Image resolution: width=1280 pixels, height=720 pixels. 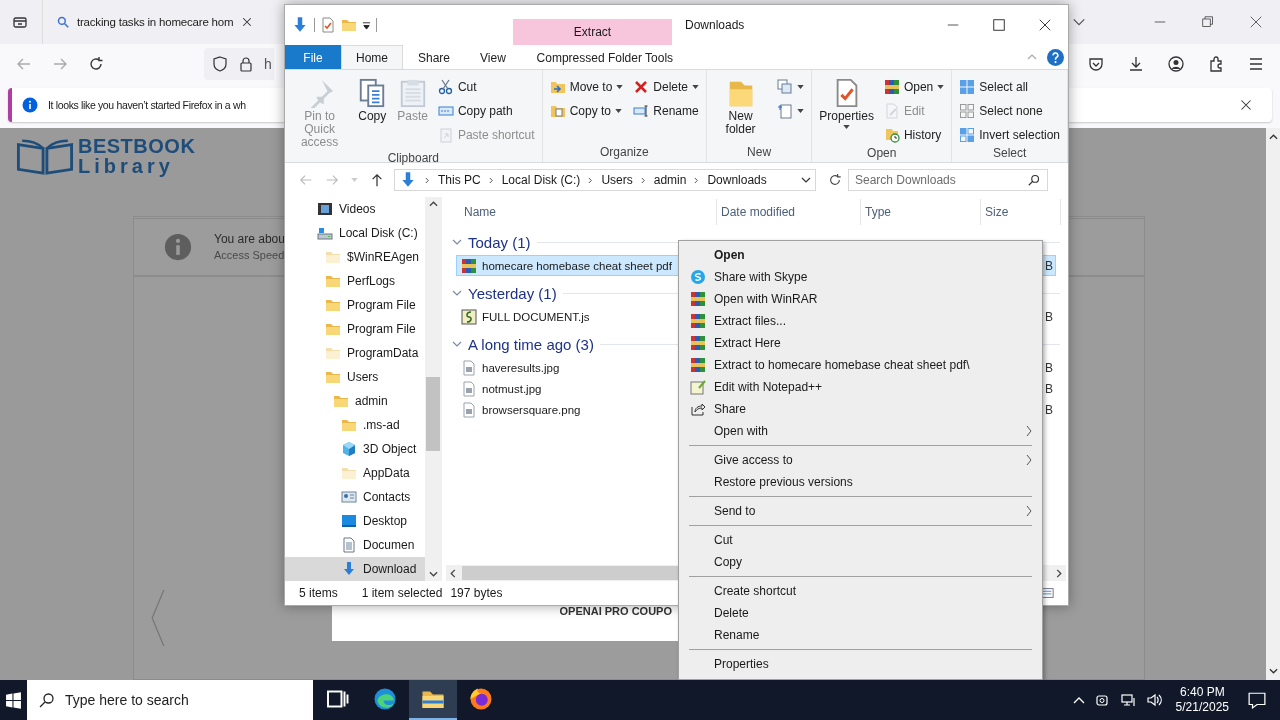 I want to click on group-label: Clipboard, so click(x=413, y=159).